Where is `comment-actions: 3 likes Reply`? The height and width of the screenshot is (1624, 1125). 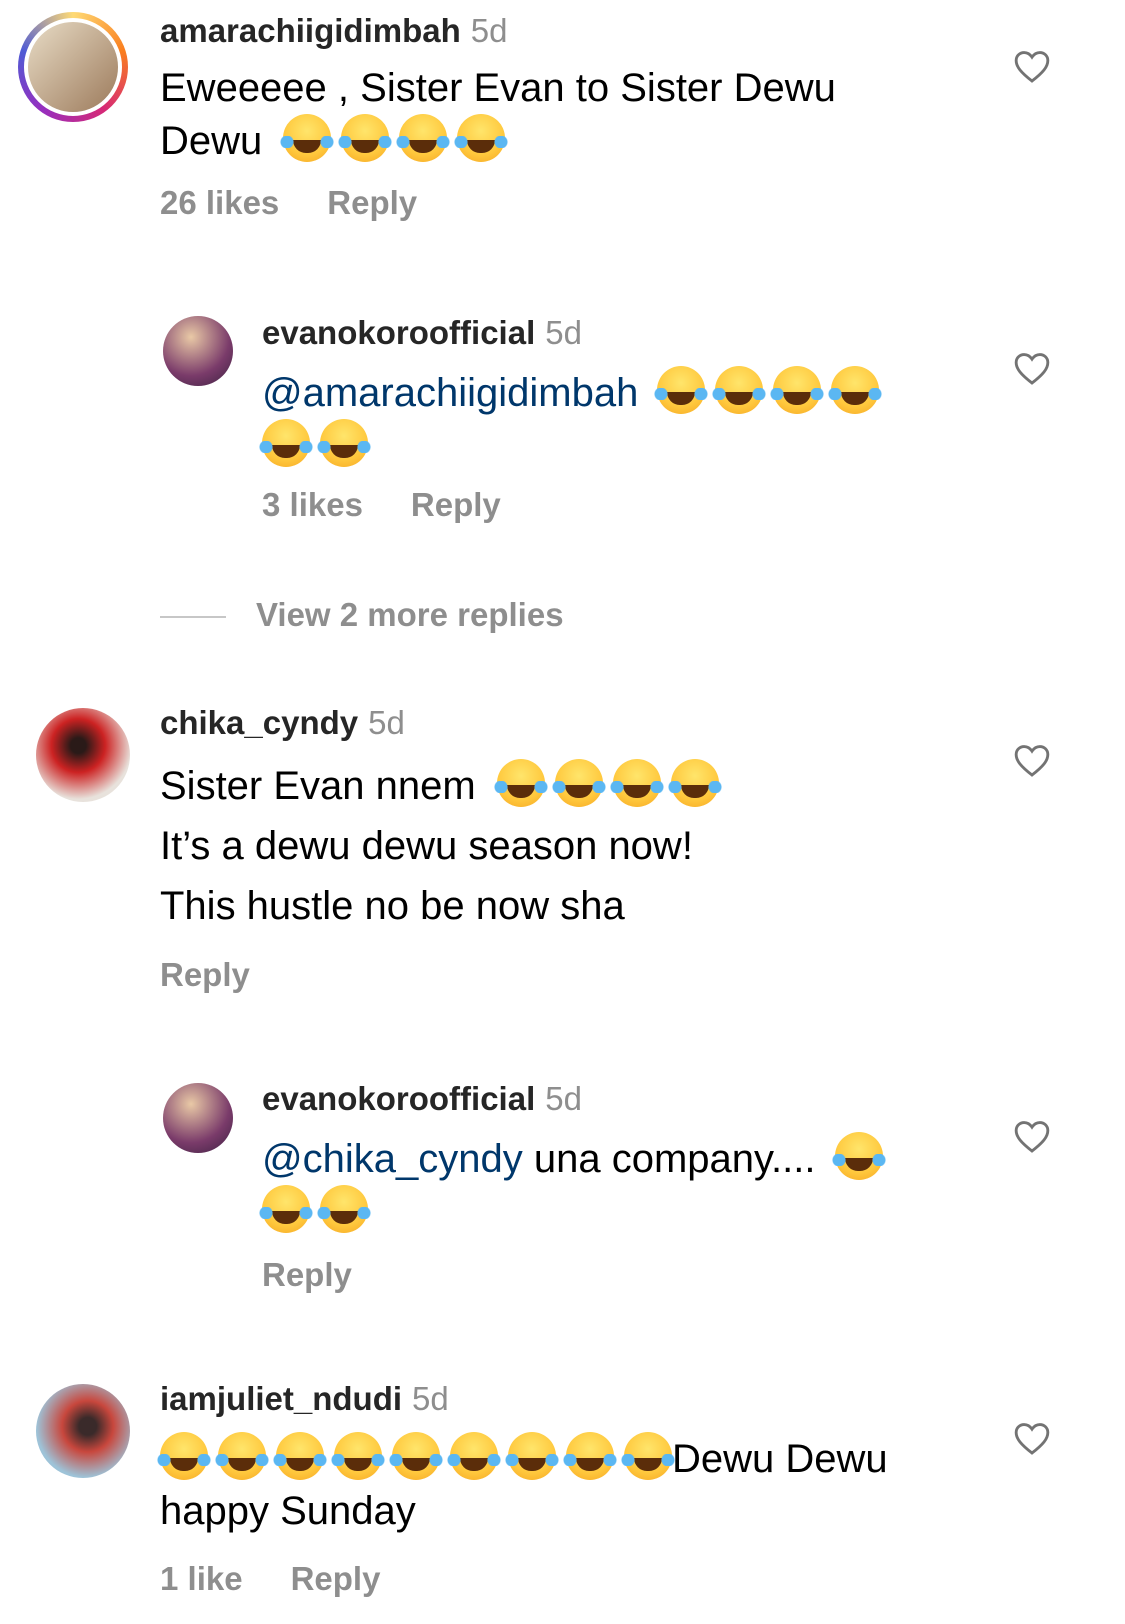 comment-actions: 3 likes Reply is located at coordinates (405, 505).